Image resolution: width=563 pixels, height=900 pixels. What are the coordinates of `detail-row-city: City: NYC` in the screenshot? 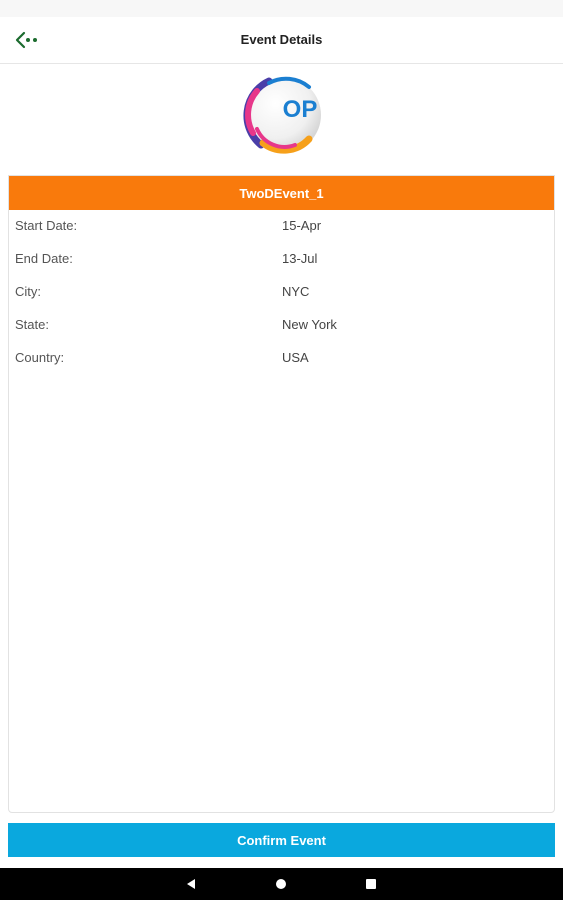 It's located at (281, 294).